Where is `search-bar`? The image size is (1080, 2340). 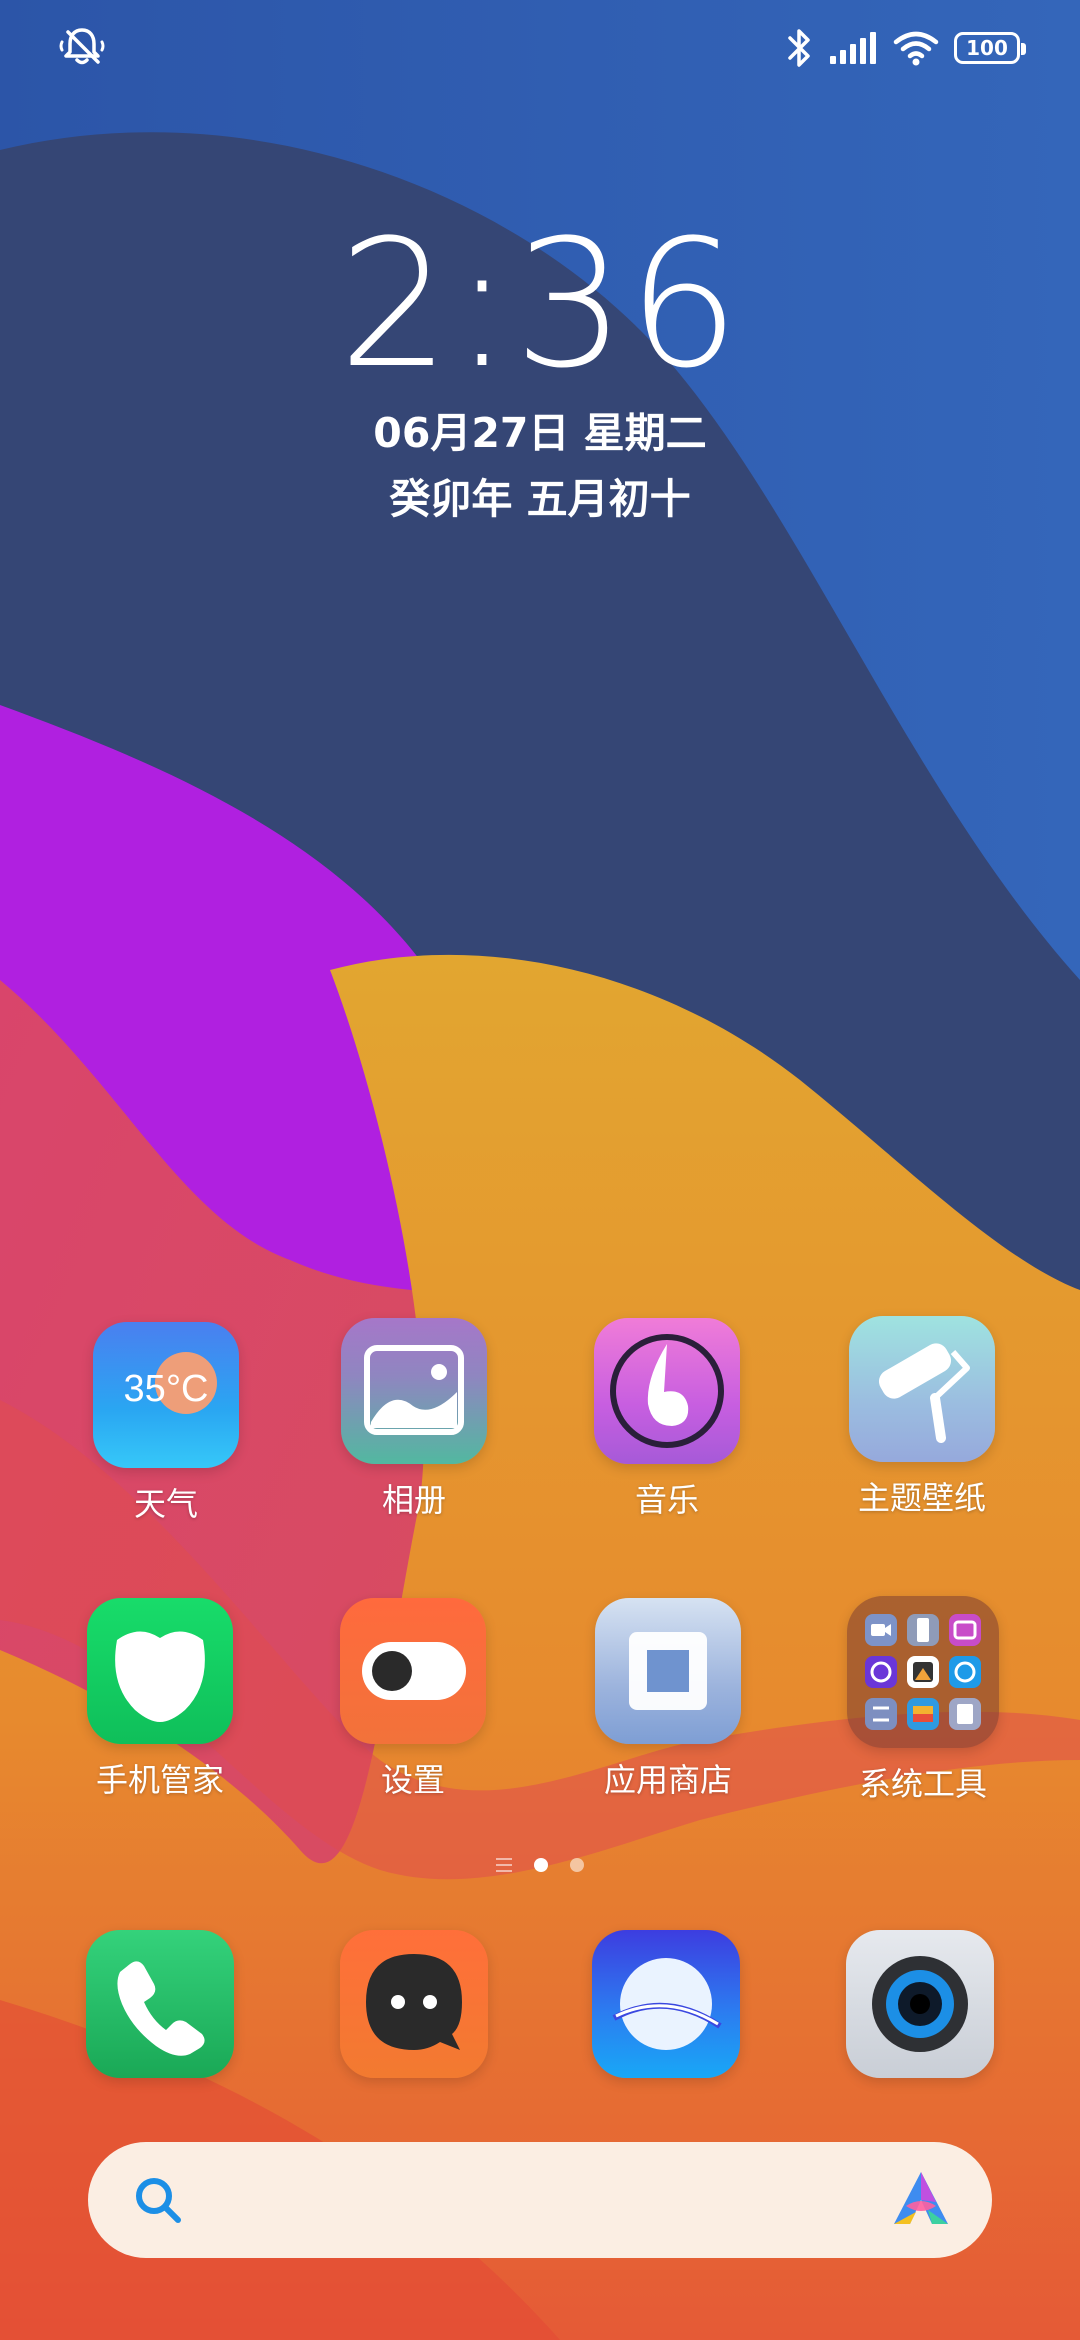 search-bar is located at coordinates (540, 2200).